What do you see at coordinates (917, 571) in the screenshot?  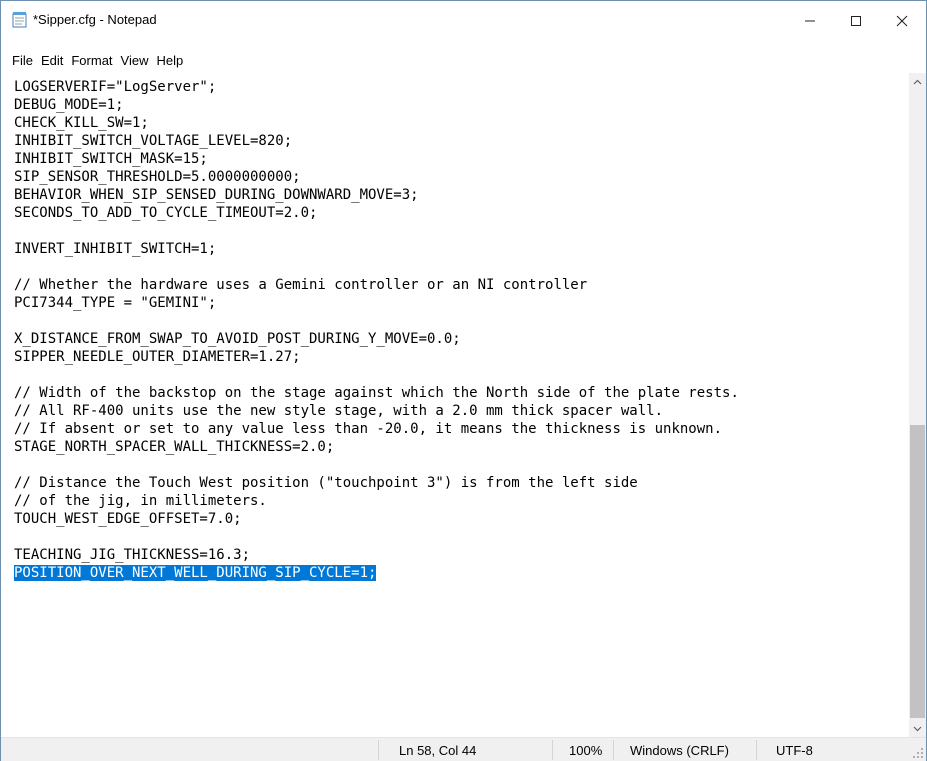 I see `scroll-thumb` at bounding box center [917, 571].